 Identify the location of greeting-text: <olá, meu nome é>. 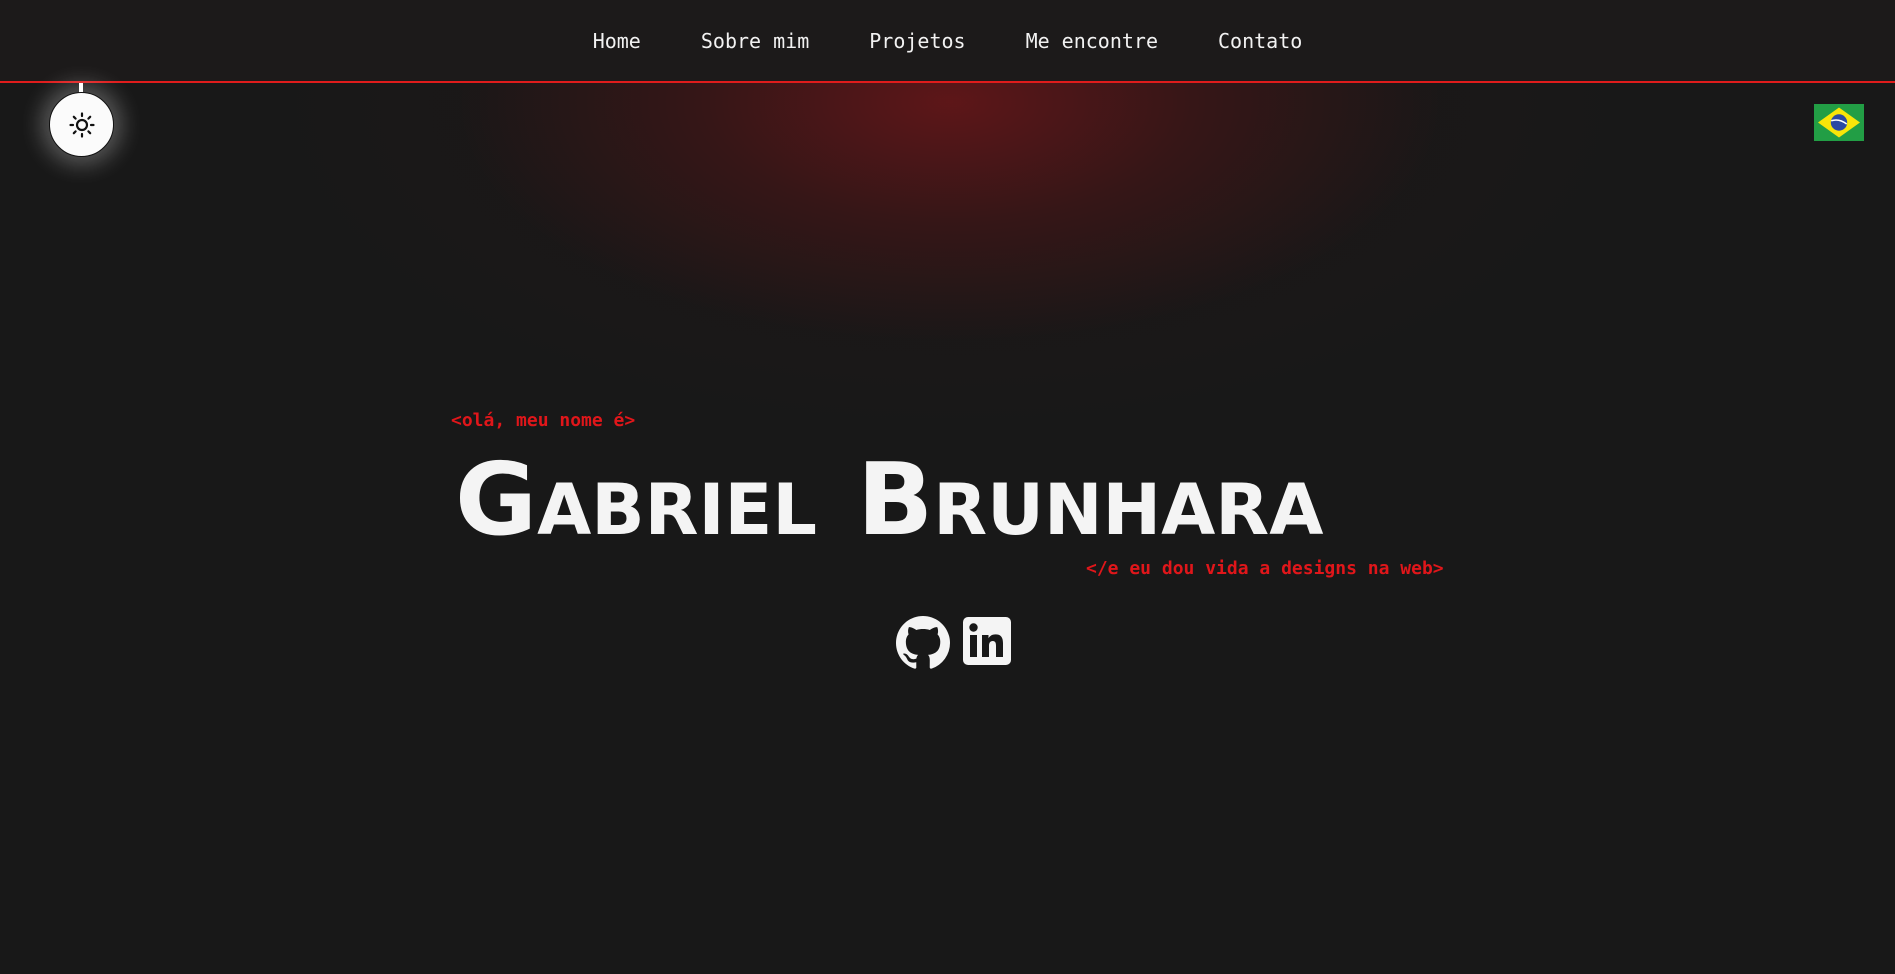
(543, 420).